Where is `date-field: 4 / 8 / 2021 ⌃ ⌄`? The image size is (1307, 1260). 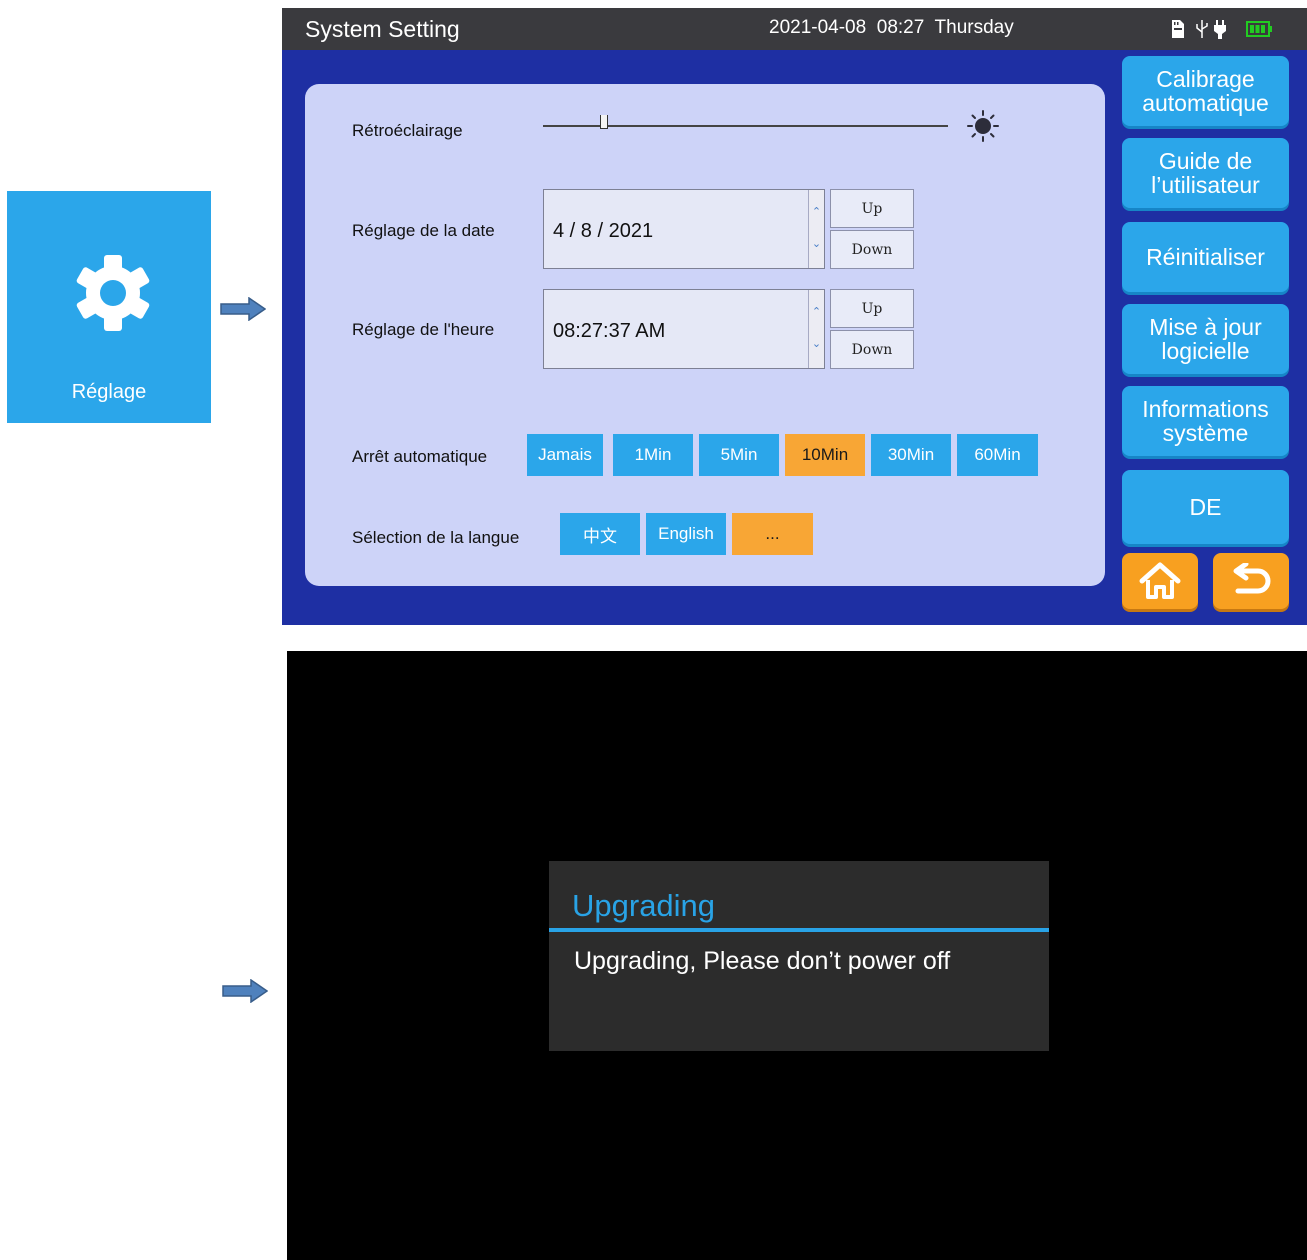
date-field: 4 / 8 / 2021 ⌃ ⌄ is located at coordinates (684, 229).